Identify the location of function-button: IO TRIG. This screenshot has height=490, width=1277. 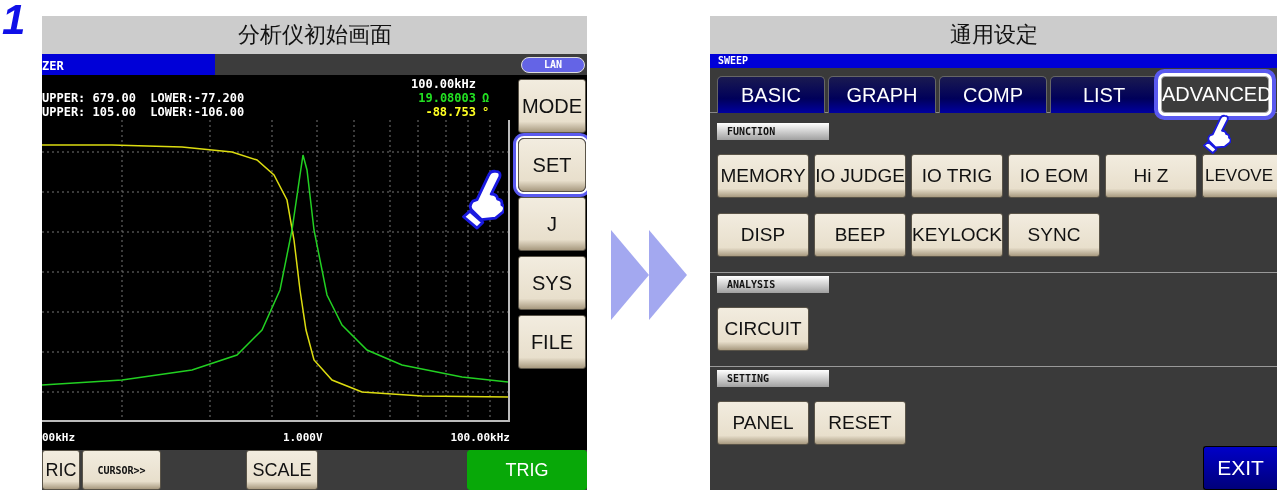
(957, 176).